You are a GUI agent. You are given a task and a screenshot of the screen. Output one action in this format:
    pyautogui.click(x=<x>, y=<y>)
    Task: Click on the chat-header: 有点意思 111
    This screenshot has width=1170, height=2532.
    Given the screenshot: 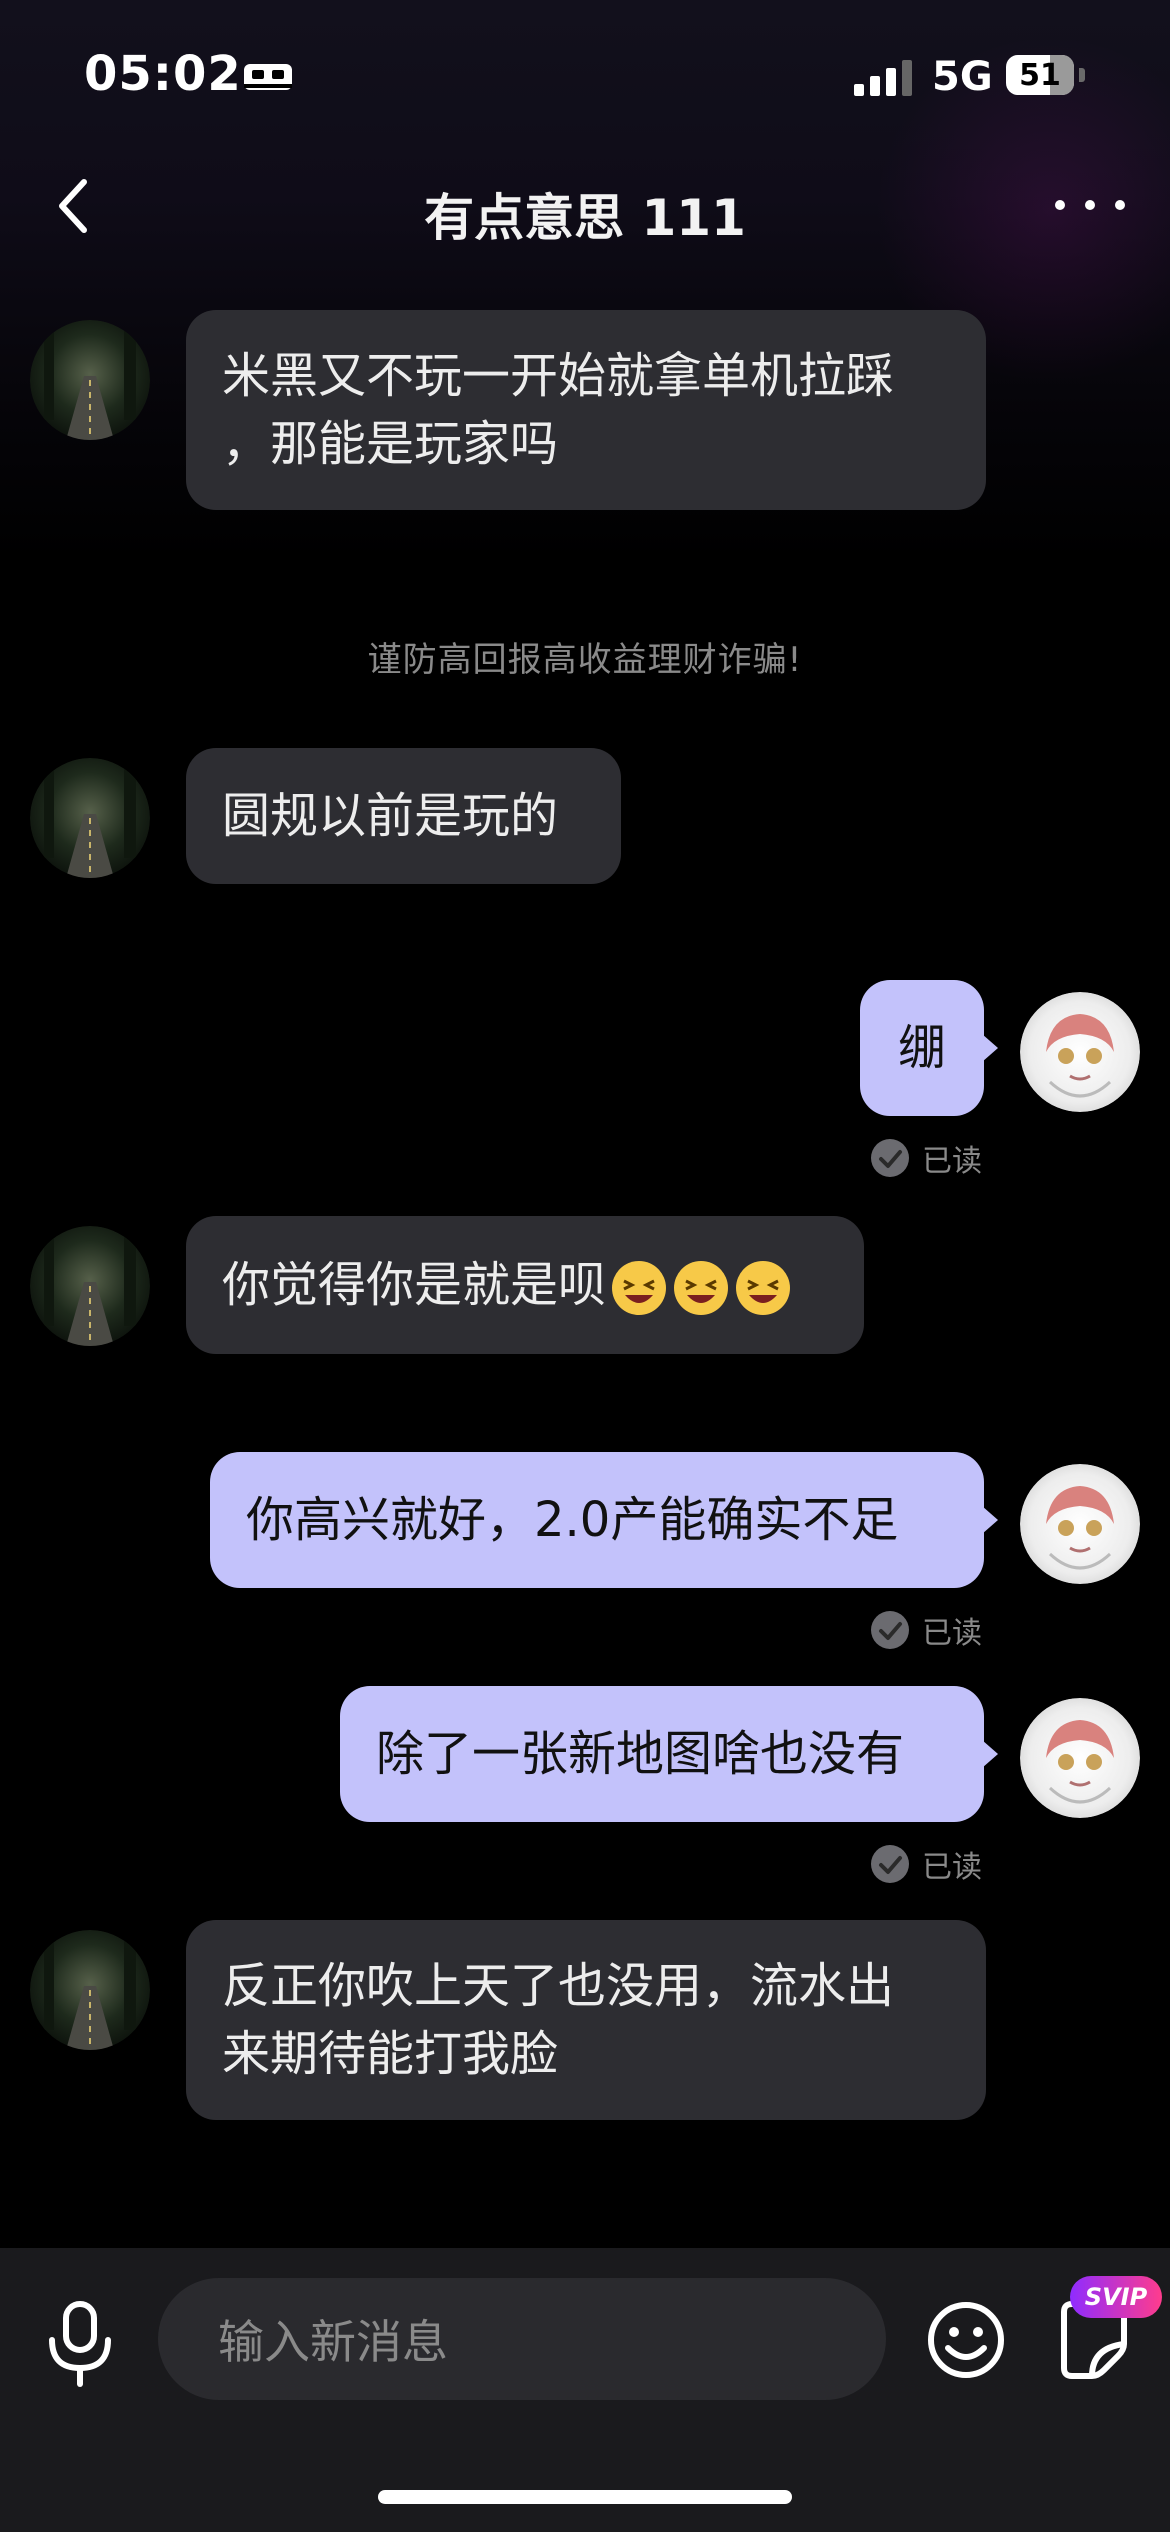 What is the action you would take?
    pyautogui.click(x=585, y=205)
    